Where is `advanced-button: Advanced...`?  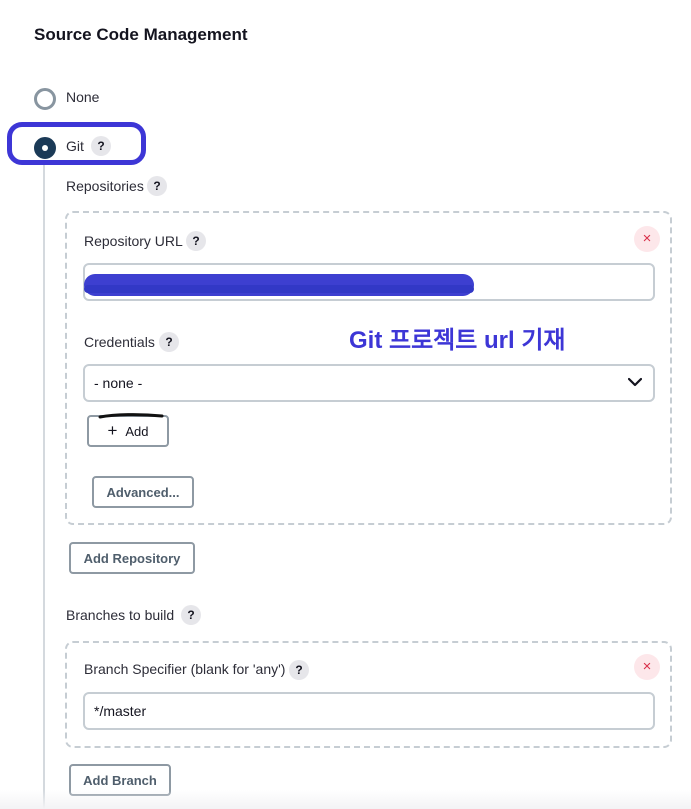 advanced-button: Advanced... is located at coordinates (143, 492).